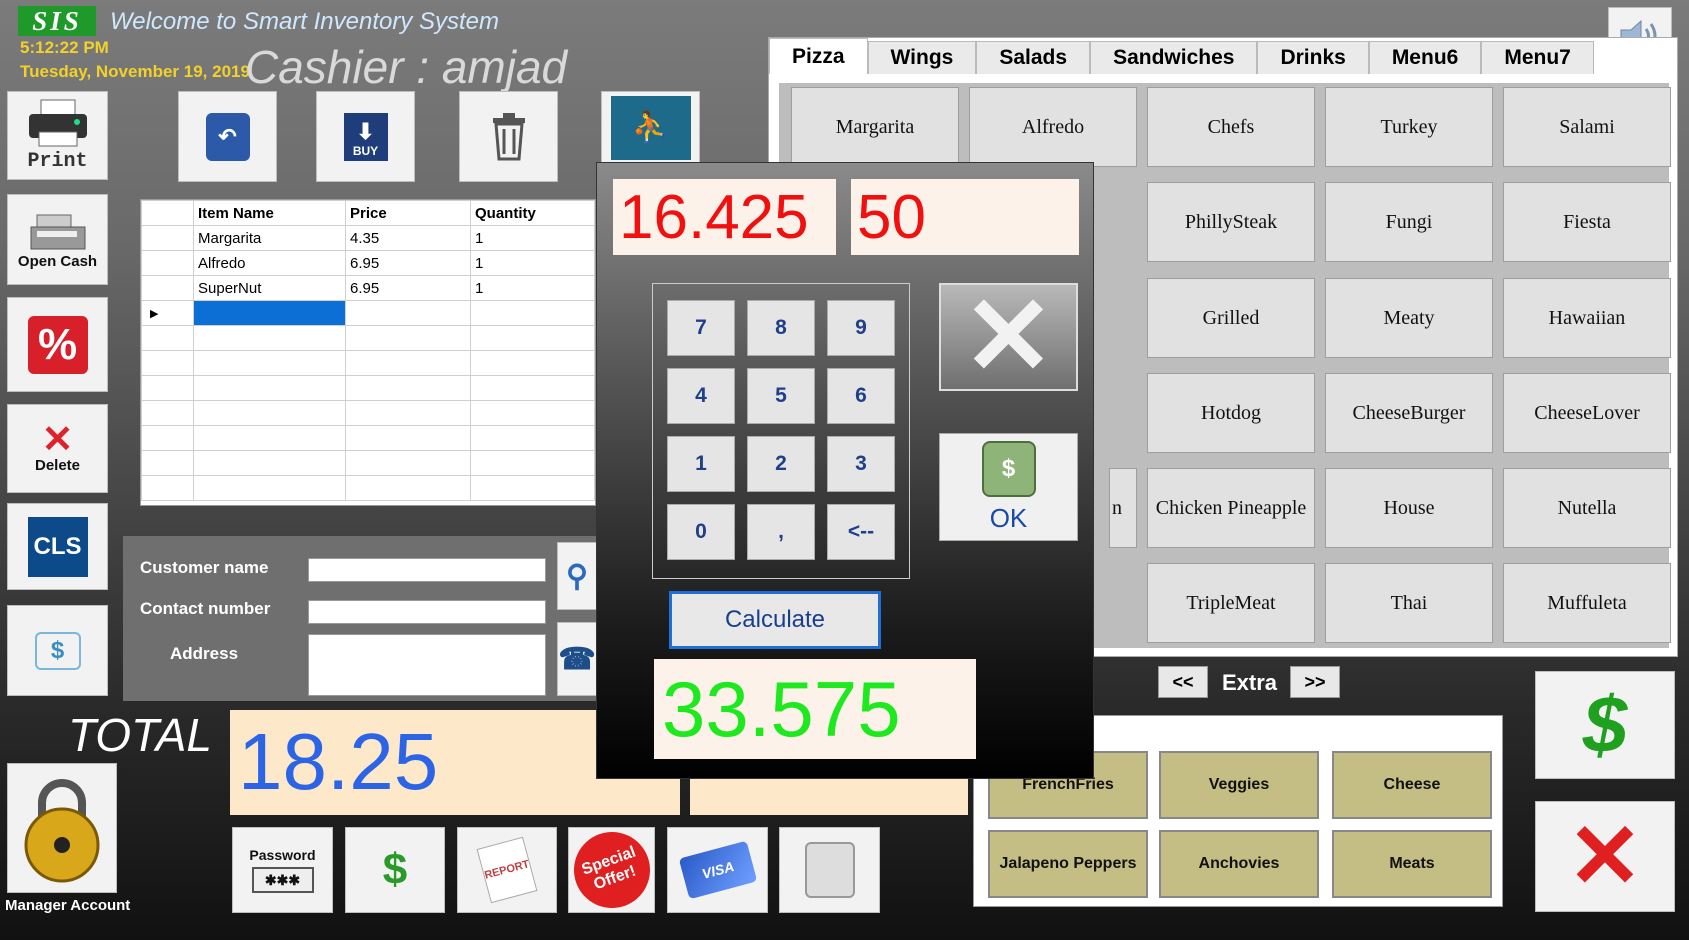 The width and height of the screenshot is (1689, 940). Describe the element at coordinates (965, 217) in the screenshot. I see `amount-paid-field: 50` at that location.